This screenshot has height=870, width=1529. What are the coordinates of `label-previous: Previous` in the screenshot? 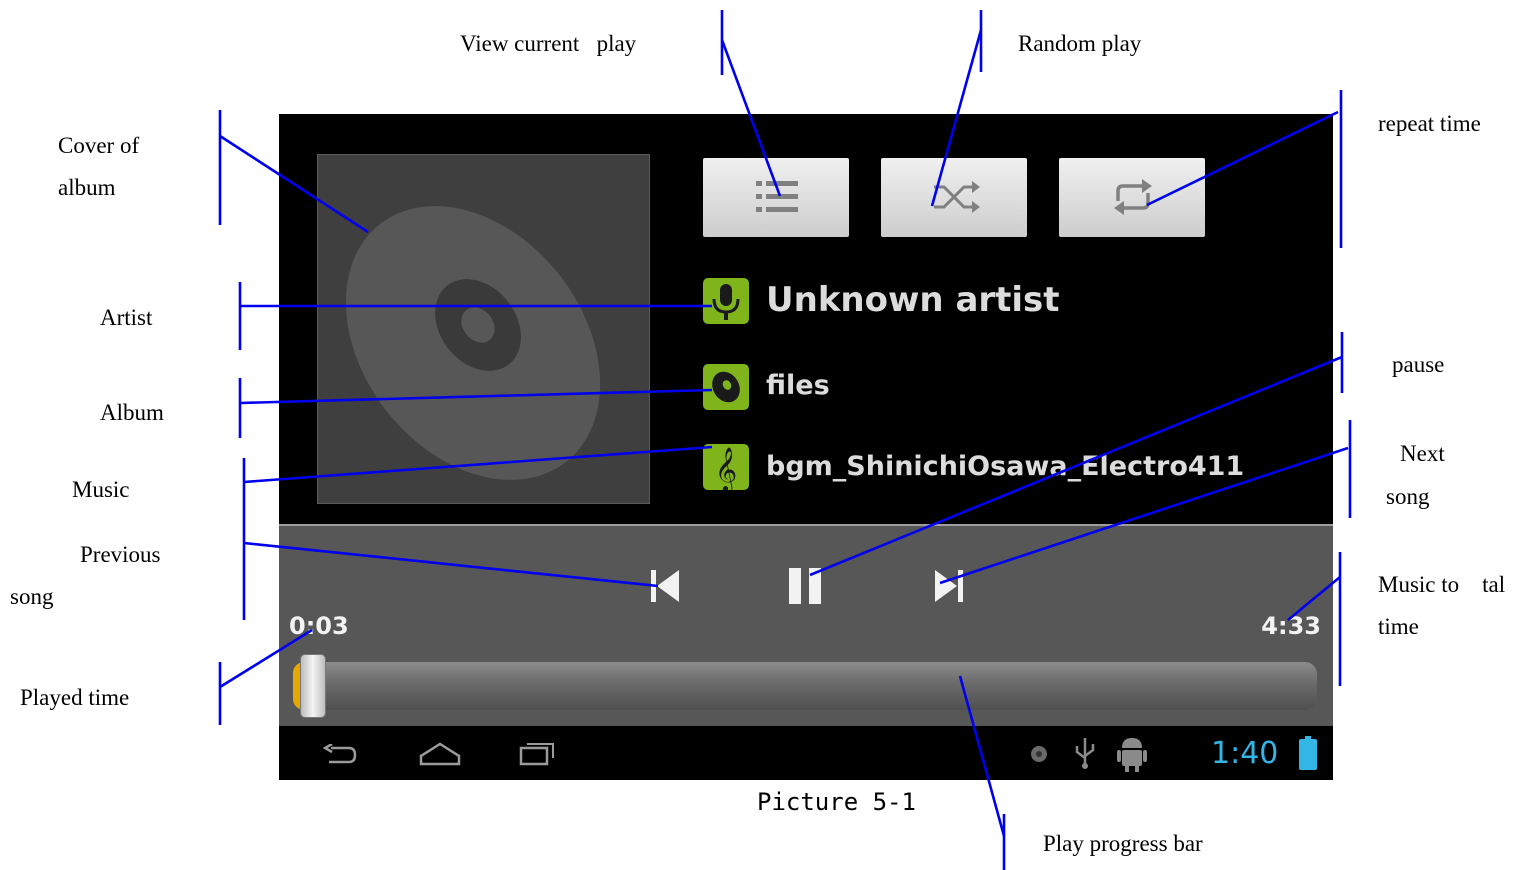 It's located at (120, 554).